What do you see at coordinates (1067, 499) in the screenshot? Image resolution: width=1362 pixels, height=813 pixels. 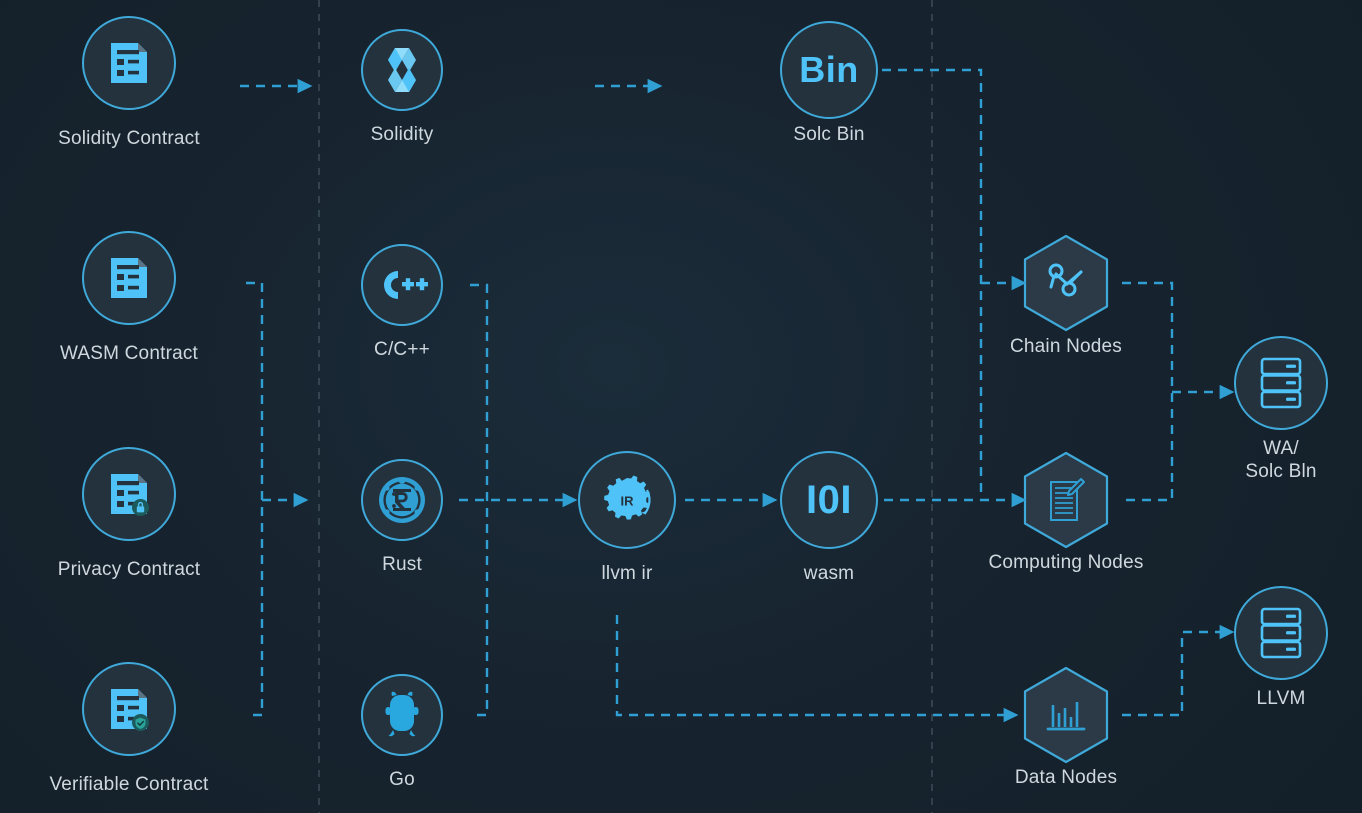 I see `document-pen-icon` at bounding box center [1067, 499].